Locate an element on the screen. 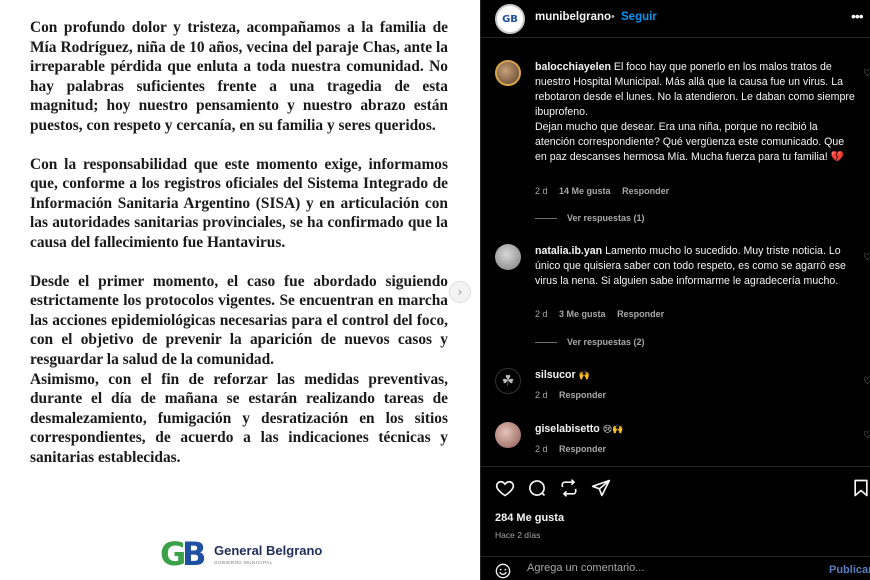  comment-text: 🙌 is located at coordinates (584, 376).